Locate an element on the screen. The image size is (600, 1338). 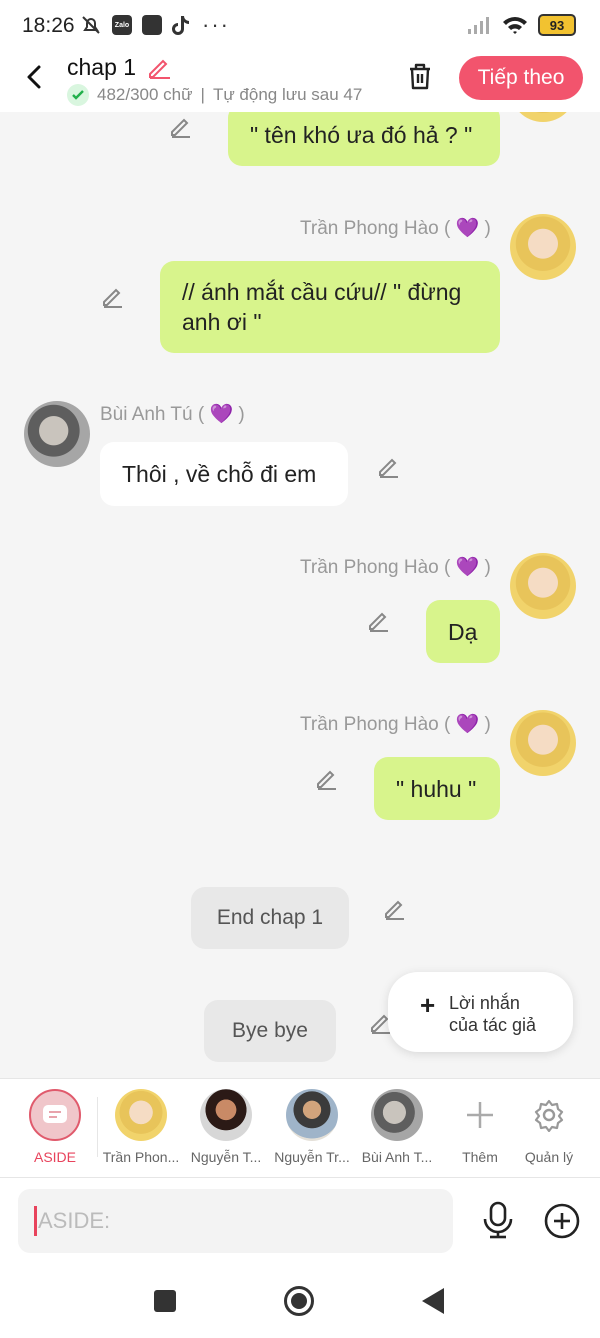
message-bubble: " tên khó ưa đó hả ? " is located at coordinates (364, 139).